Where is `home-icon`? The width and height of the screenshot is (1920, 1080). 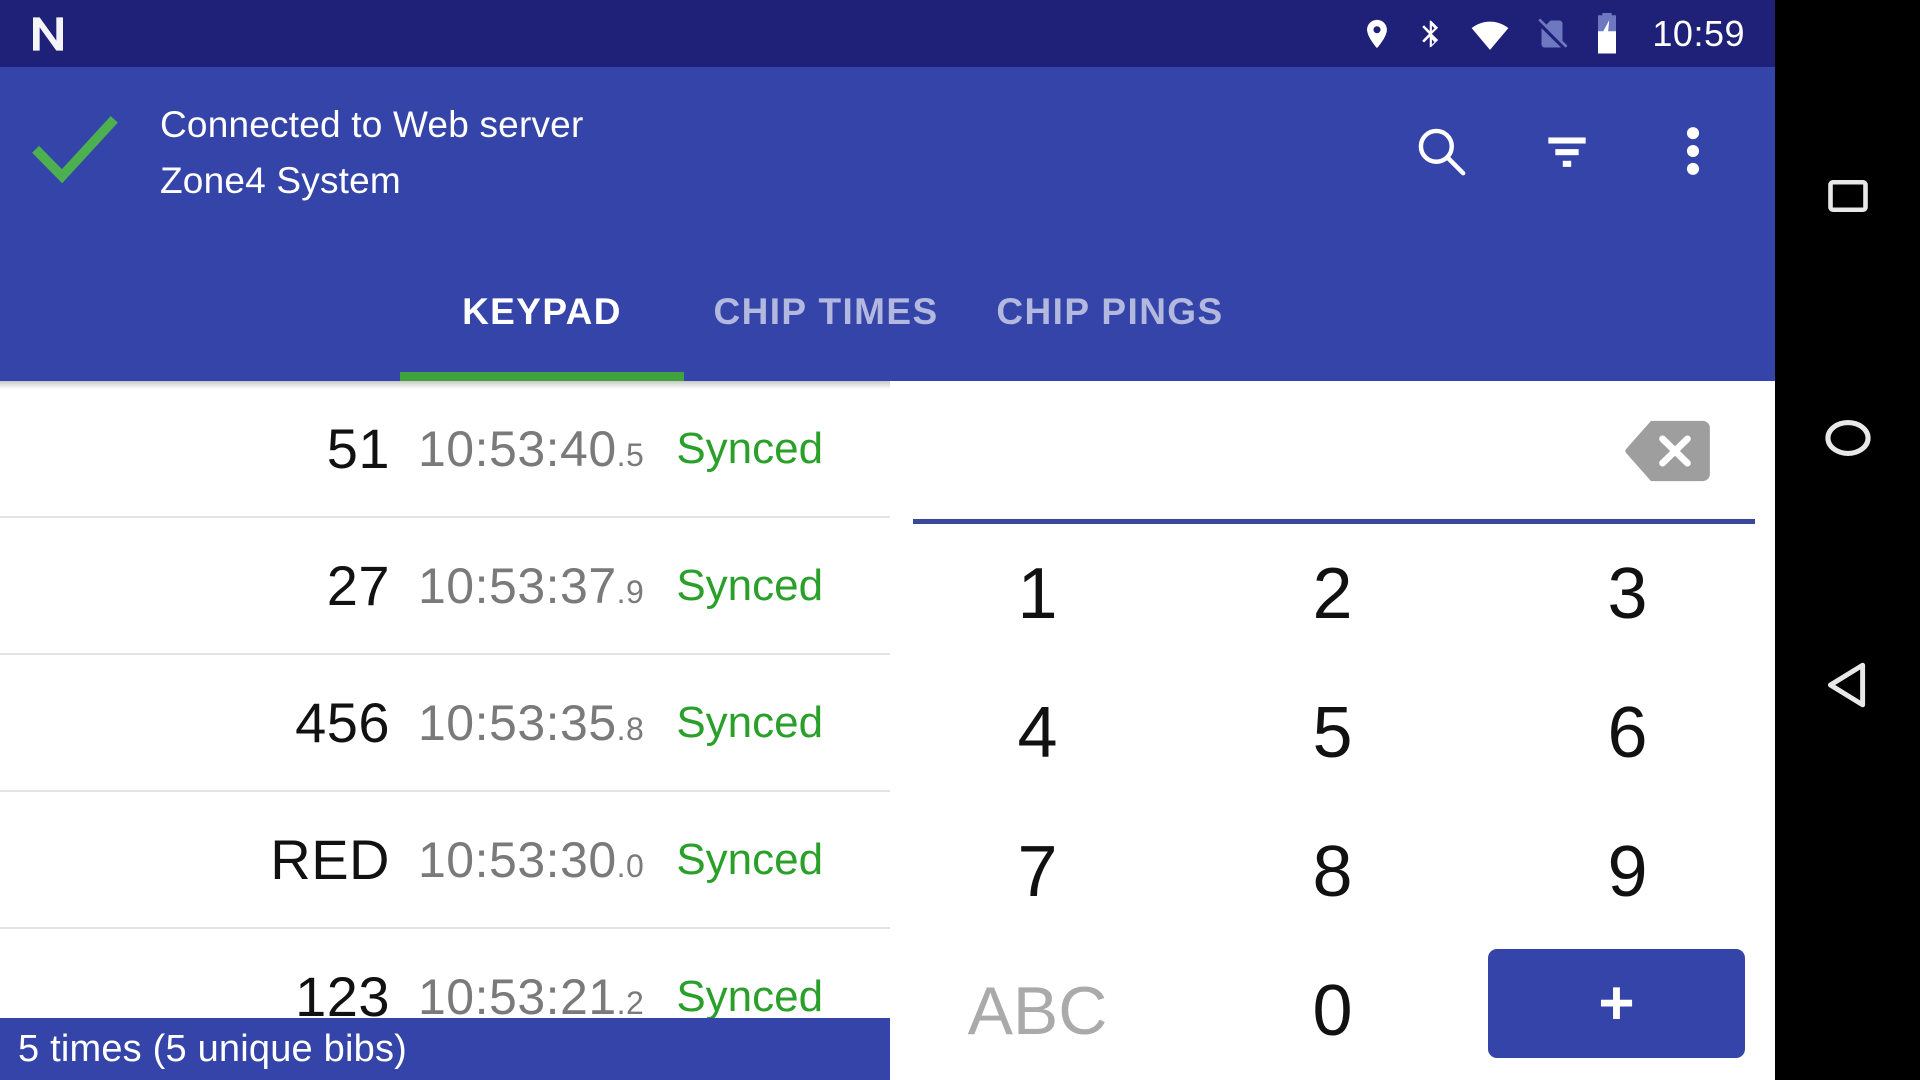 home-icon is located at coordinates (1848, 440).